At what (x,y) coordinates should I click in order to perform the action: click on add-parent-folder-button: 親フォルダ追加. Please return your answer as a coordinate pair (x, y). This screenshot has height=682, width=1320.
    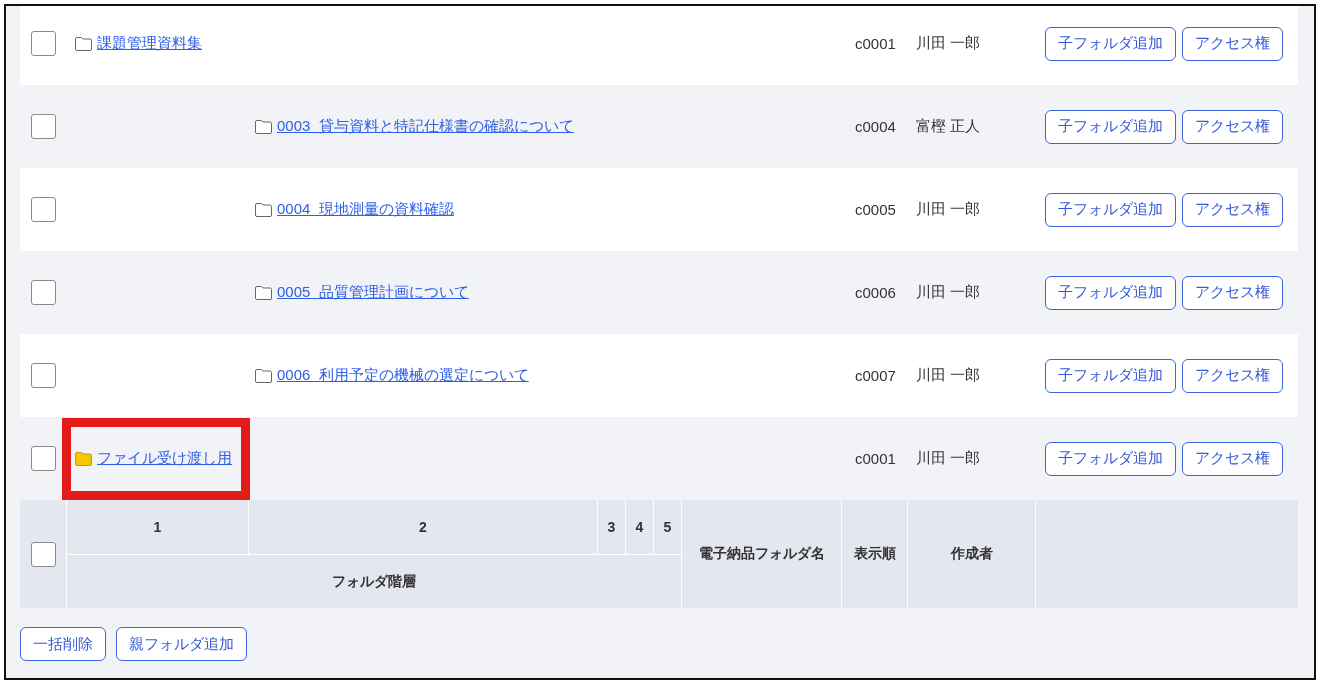
    Looking at the image, I should click on (181, 644).